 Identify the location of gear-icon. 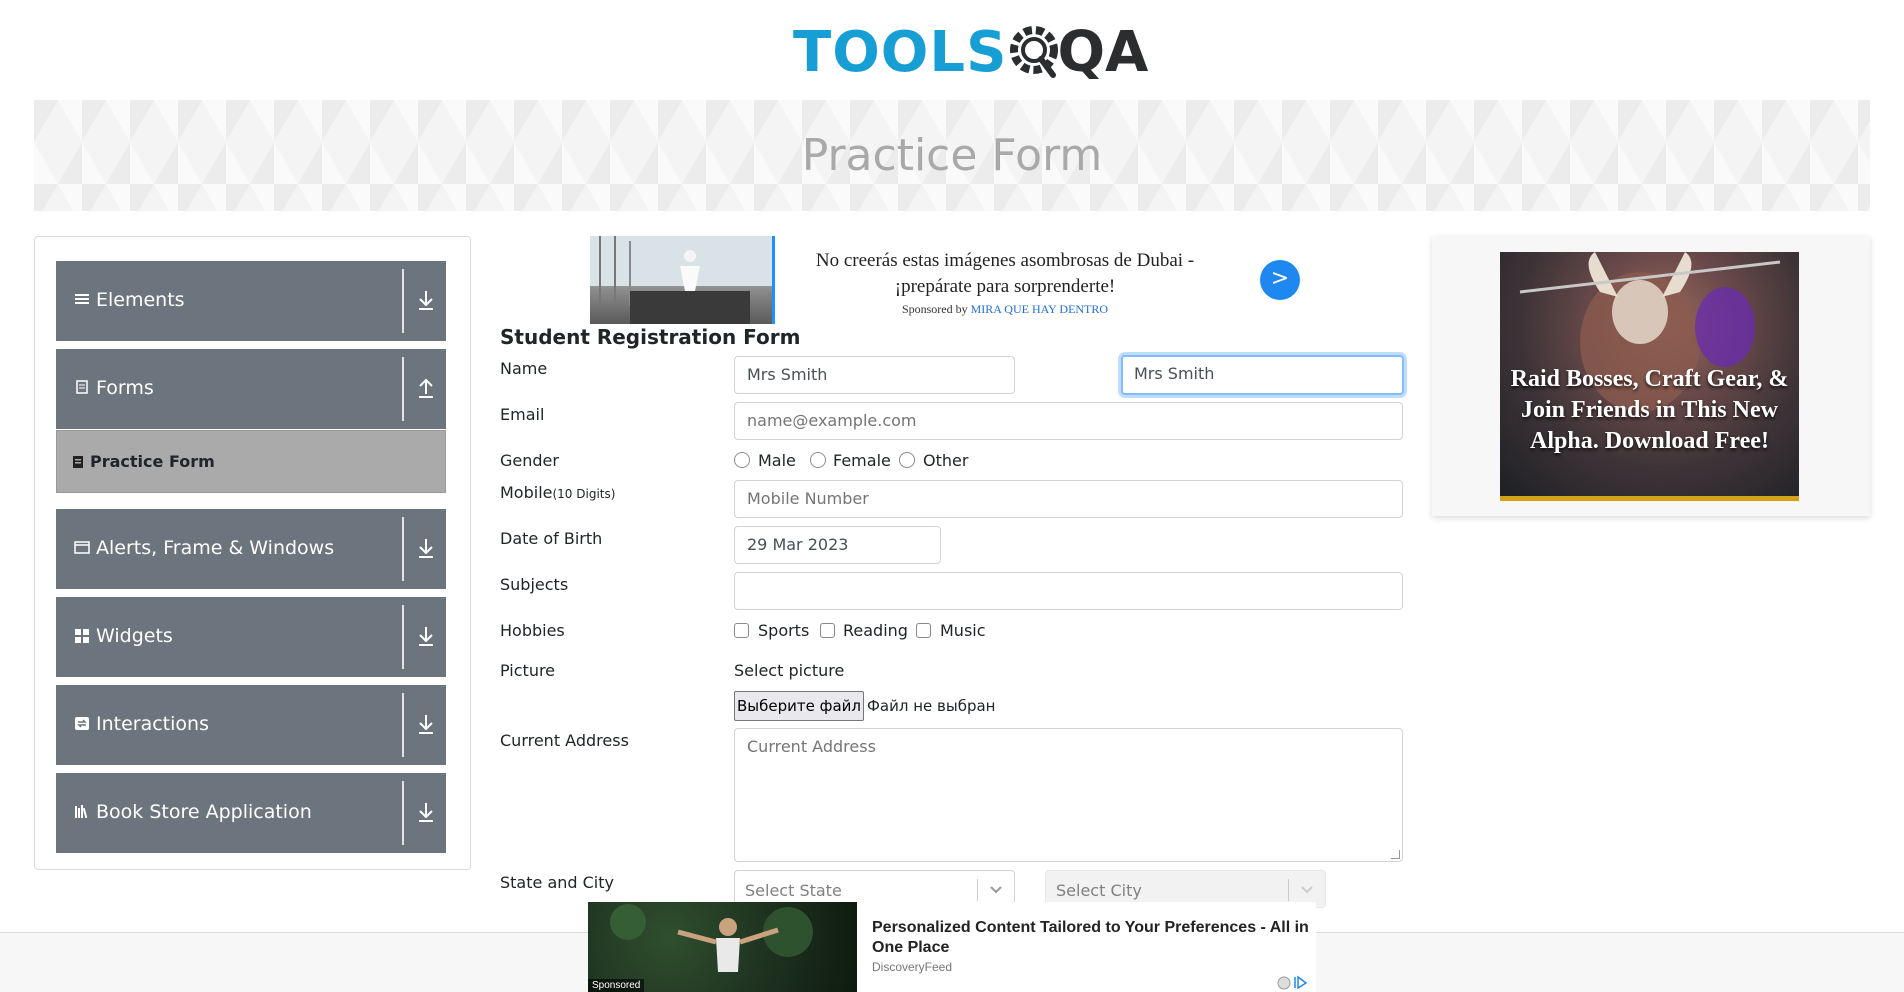
(1034, 52).